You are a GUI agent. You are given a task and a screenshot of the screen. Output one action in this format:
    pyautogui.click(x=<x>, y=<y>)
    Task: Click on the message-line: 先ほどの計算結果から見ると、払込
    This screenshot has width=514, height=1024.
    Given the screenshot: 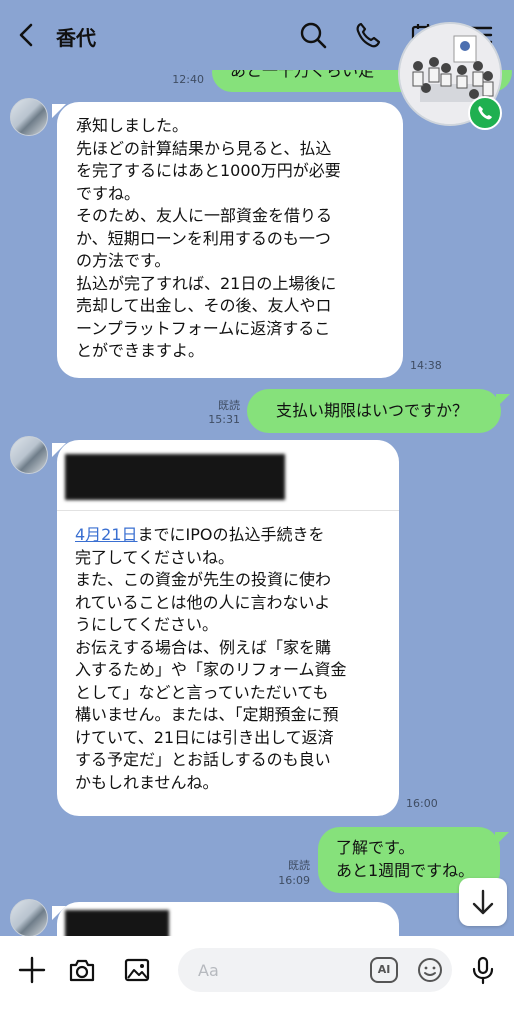 What is the action you would take?
    pyautogui.click(x=204, y=148)
    